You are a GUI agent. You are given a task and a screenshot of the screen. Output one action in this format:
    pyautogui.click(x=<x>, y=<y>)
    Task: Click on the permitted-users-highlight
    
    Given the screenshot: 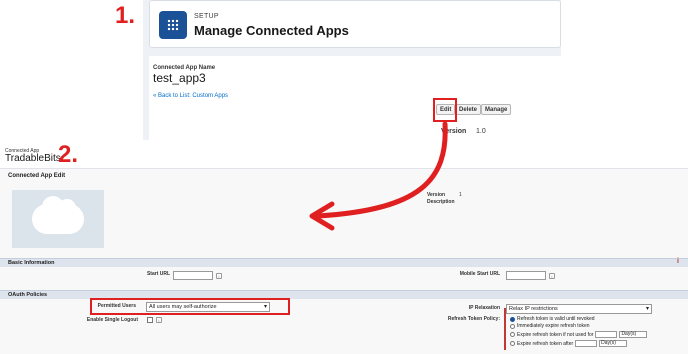 What is the action you would take?
    pyautogui.click(x=190, y=306)
    